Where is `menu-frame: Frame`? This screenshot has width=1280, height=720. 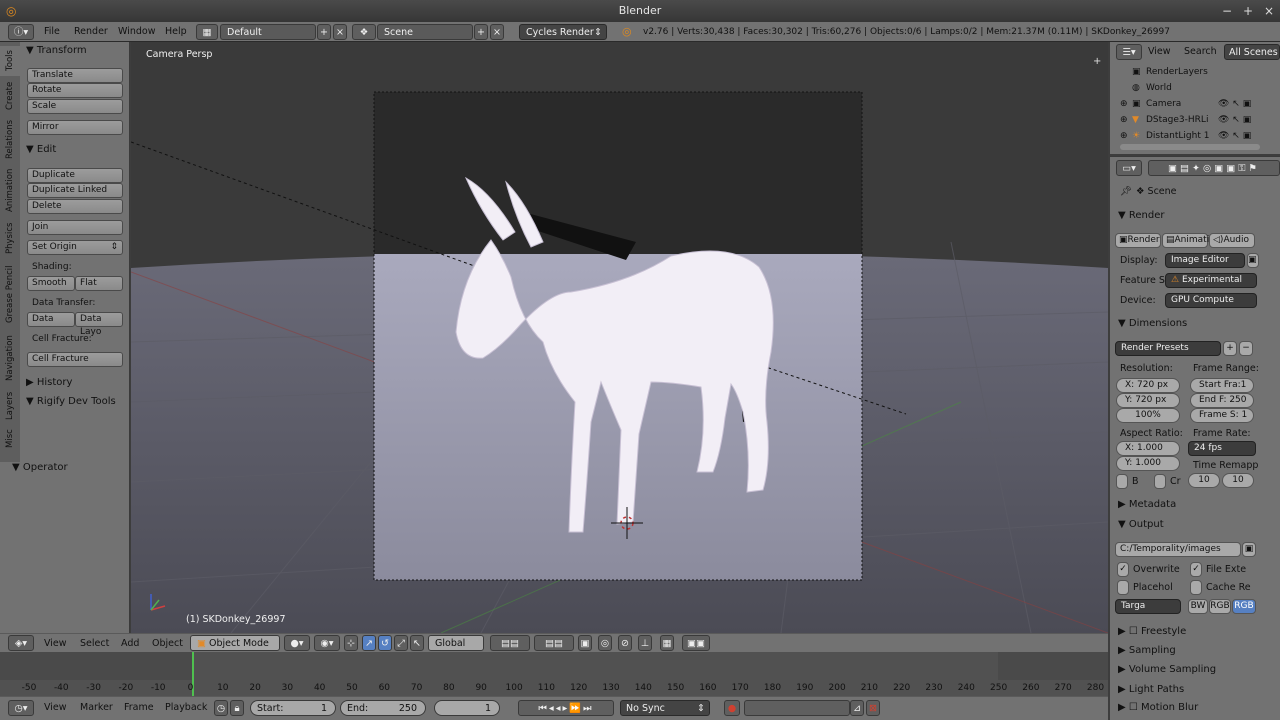 menu-frame: Frame is located at coordinates (139, 708).